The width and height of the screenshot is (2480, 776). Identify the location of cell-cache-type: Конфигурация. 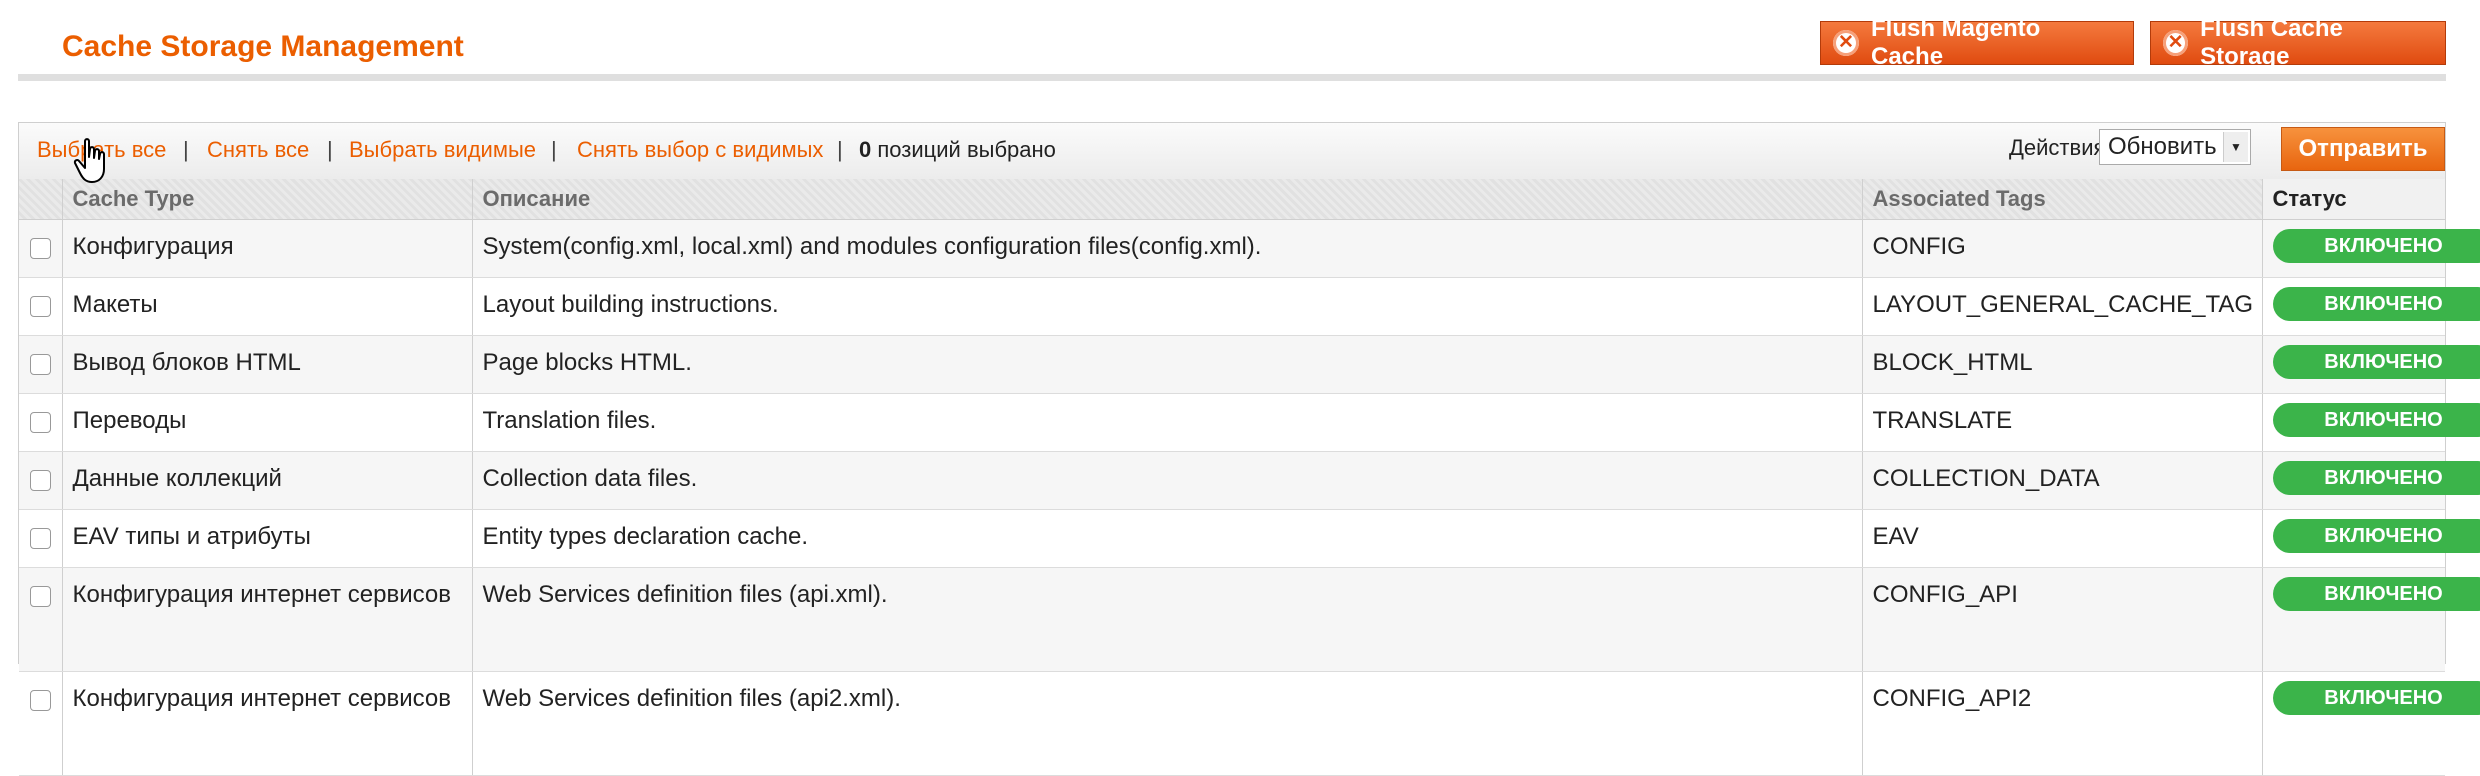
(267, 249).